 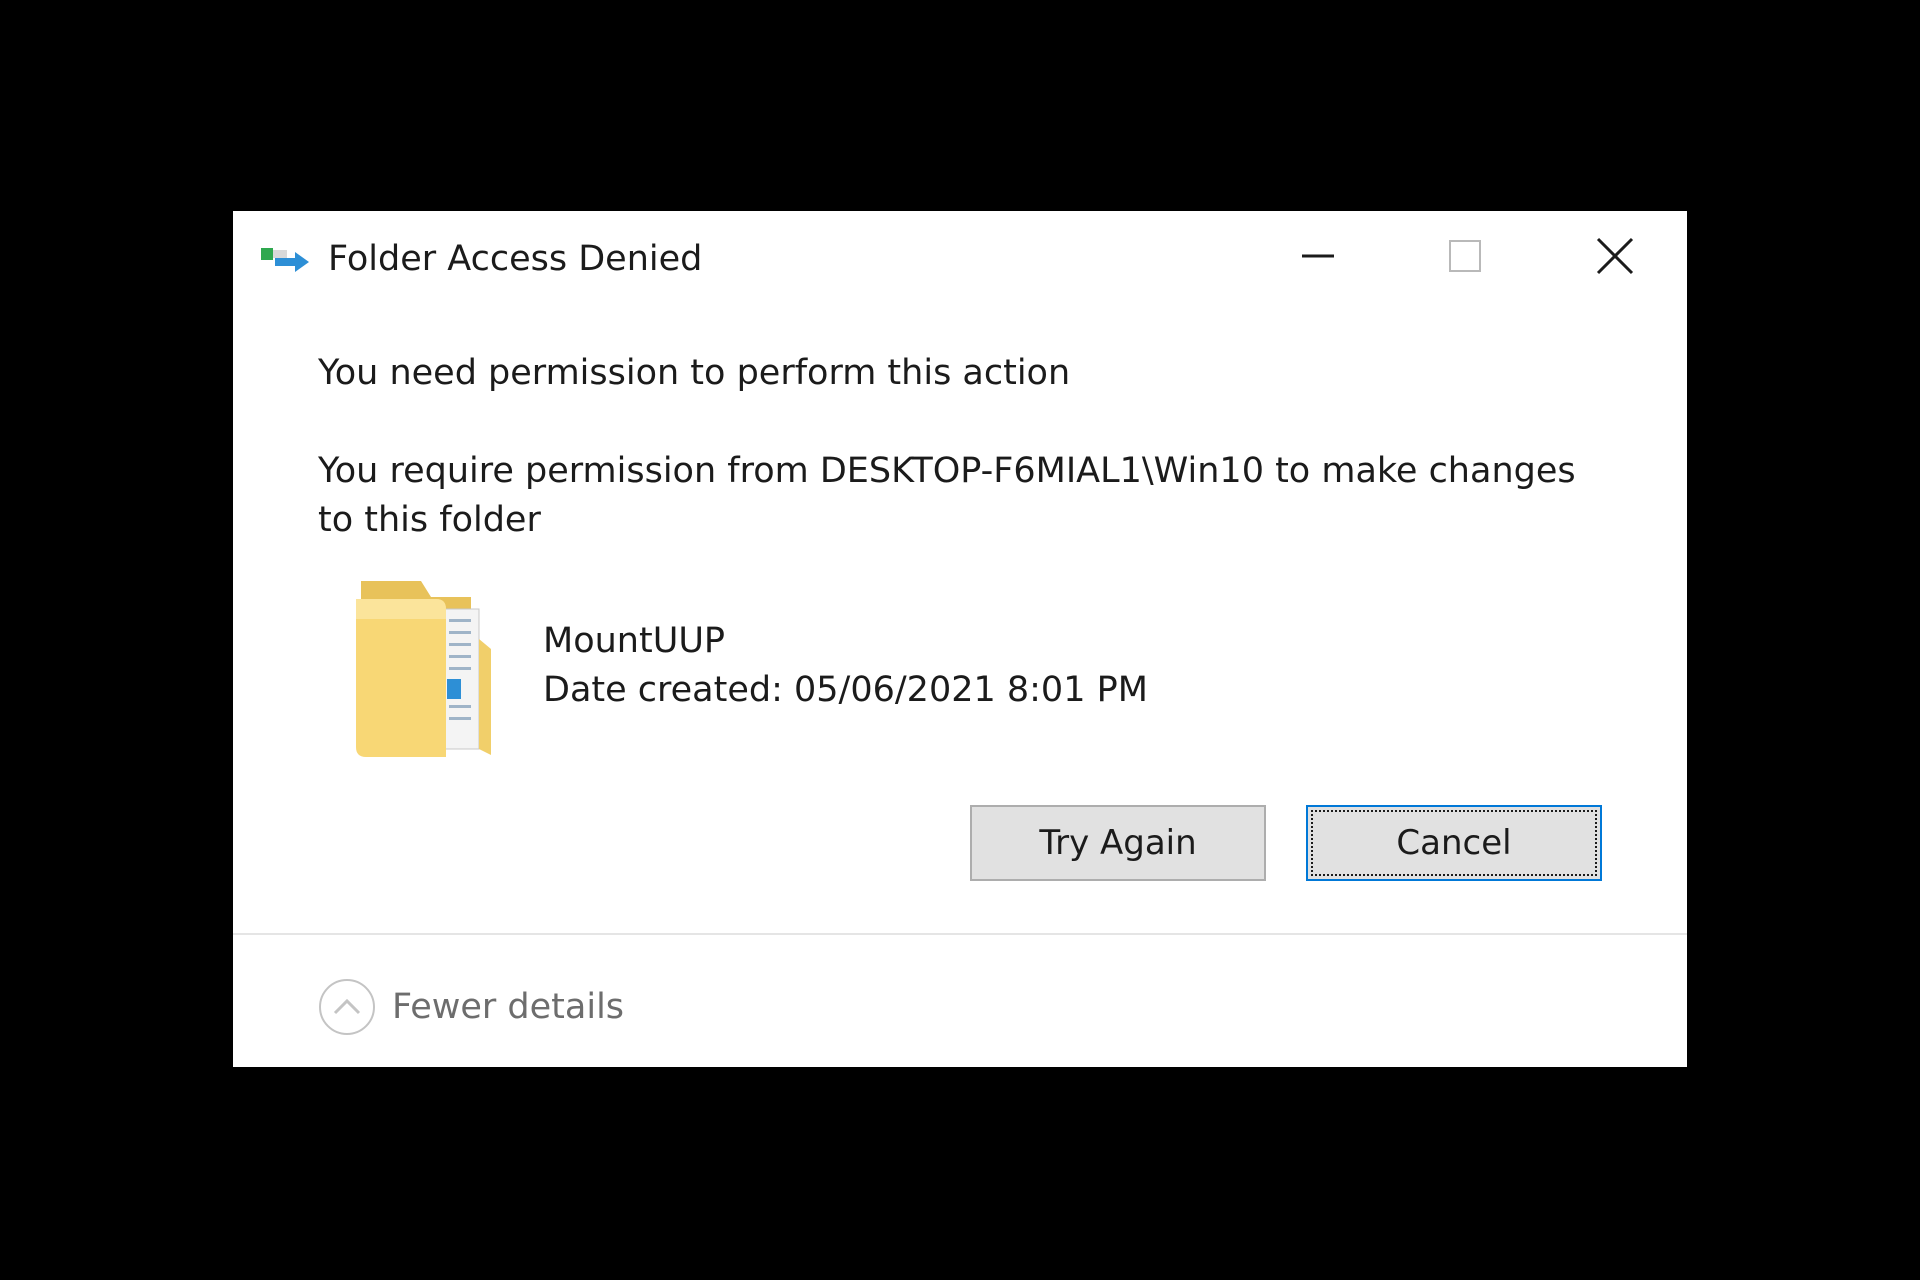 I want to click on maximize-button, so click(x=1465, y=256).